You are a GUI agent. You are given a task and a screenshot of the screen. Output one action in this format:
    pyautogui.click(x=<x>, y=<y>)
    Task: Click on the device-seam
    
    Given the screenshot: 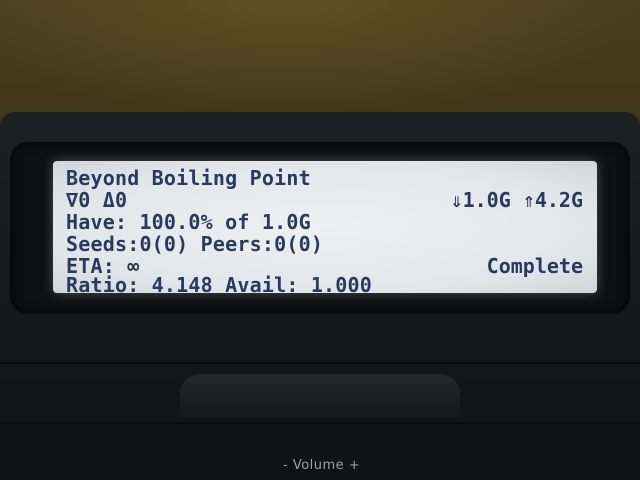 What is the action you would take?
    pyautogui.click(x=320, y=363)
    